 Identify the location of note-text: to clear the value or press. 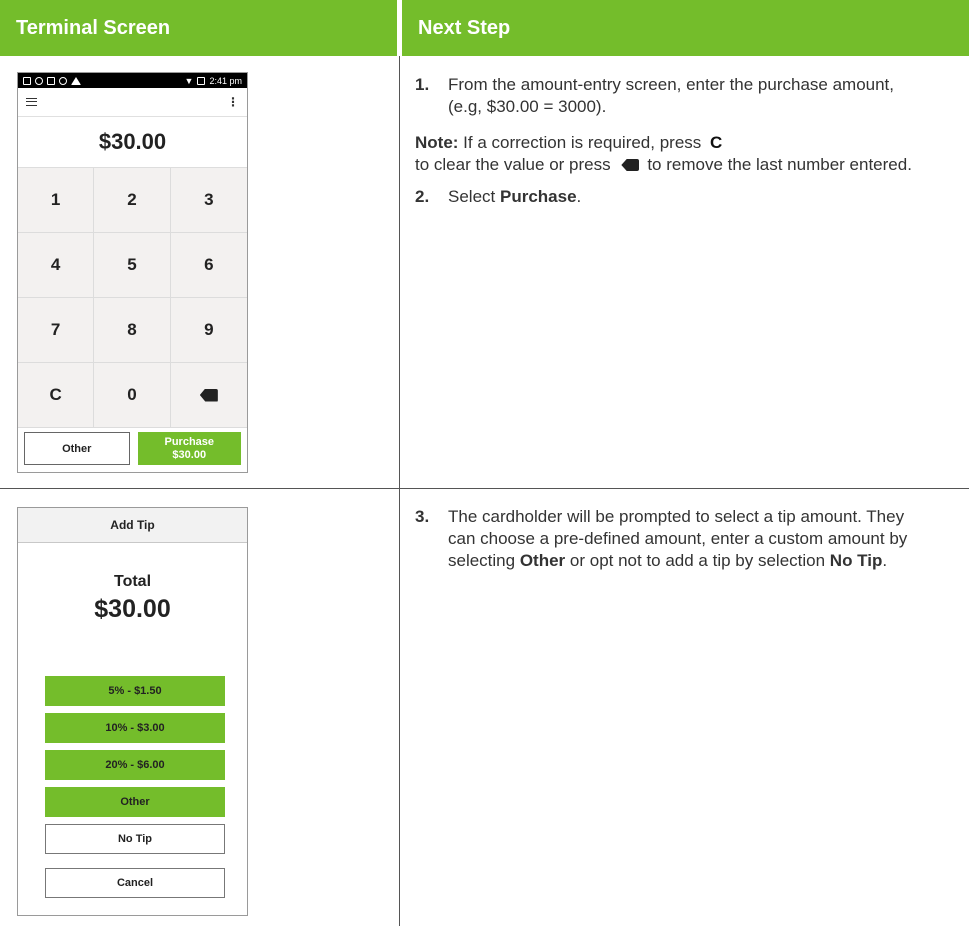
(515, 164).